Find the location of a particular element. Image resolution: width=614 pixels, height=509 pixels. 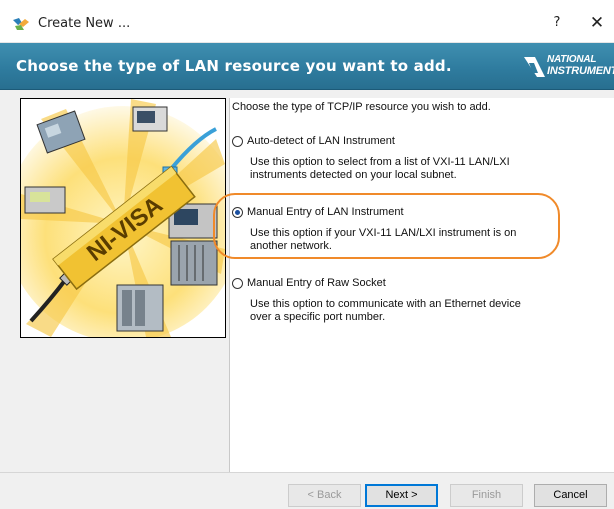

back-button: < Back is located at coordinates (324, 495).